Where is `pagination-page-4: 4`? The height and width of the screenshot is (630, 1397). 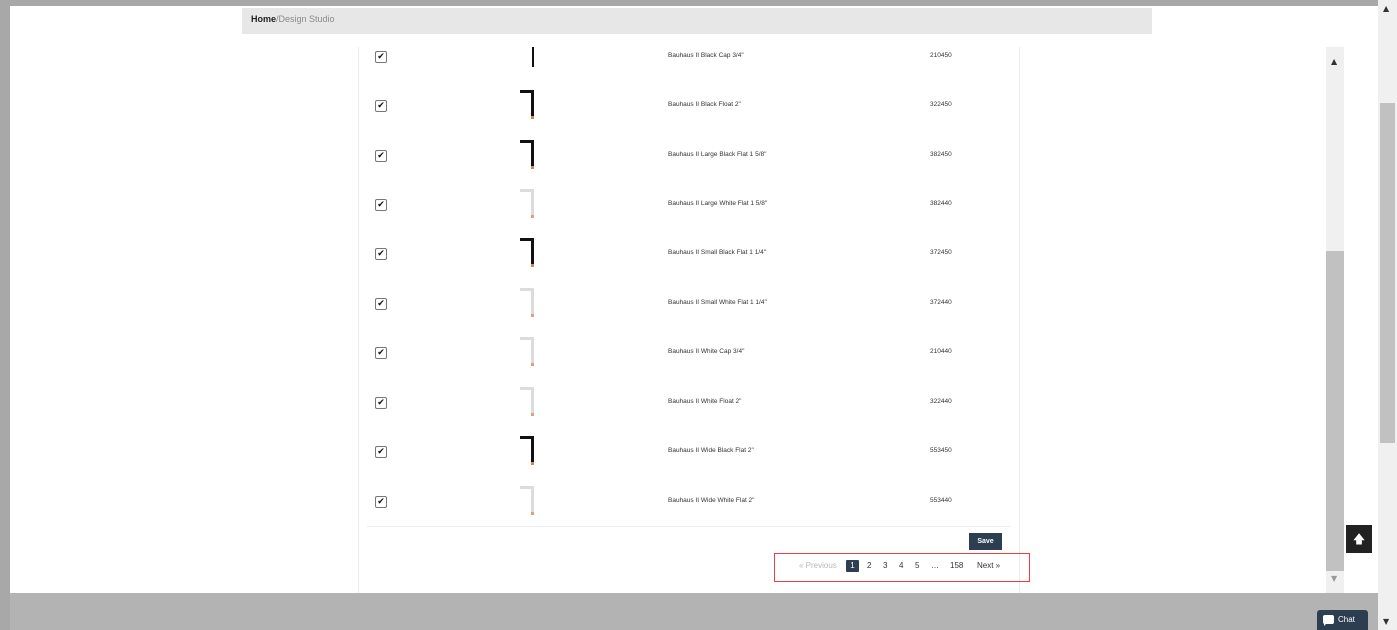 pagination-page-4: 4 is located at coordinates (901, 566).